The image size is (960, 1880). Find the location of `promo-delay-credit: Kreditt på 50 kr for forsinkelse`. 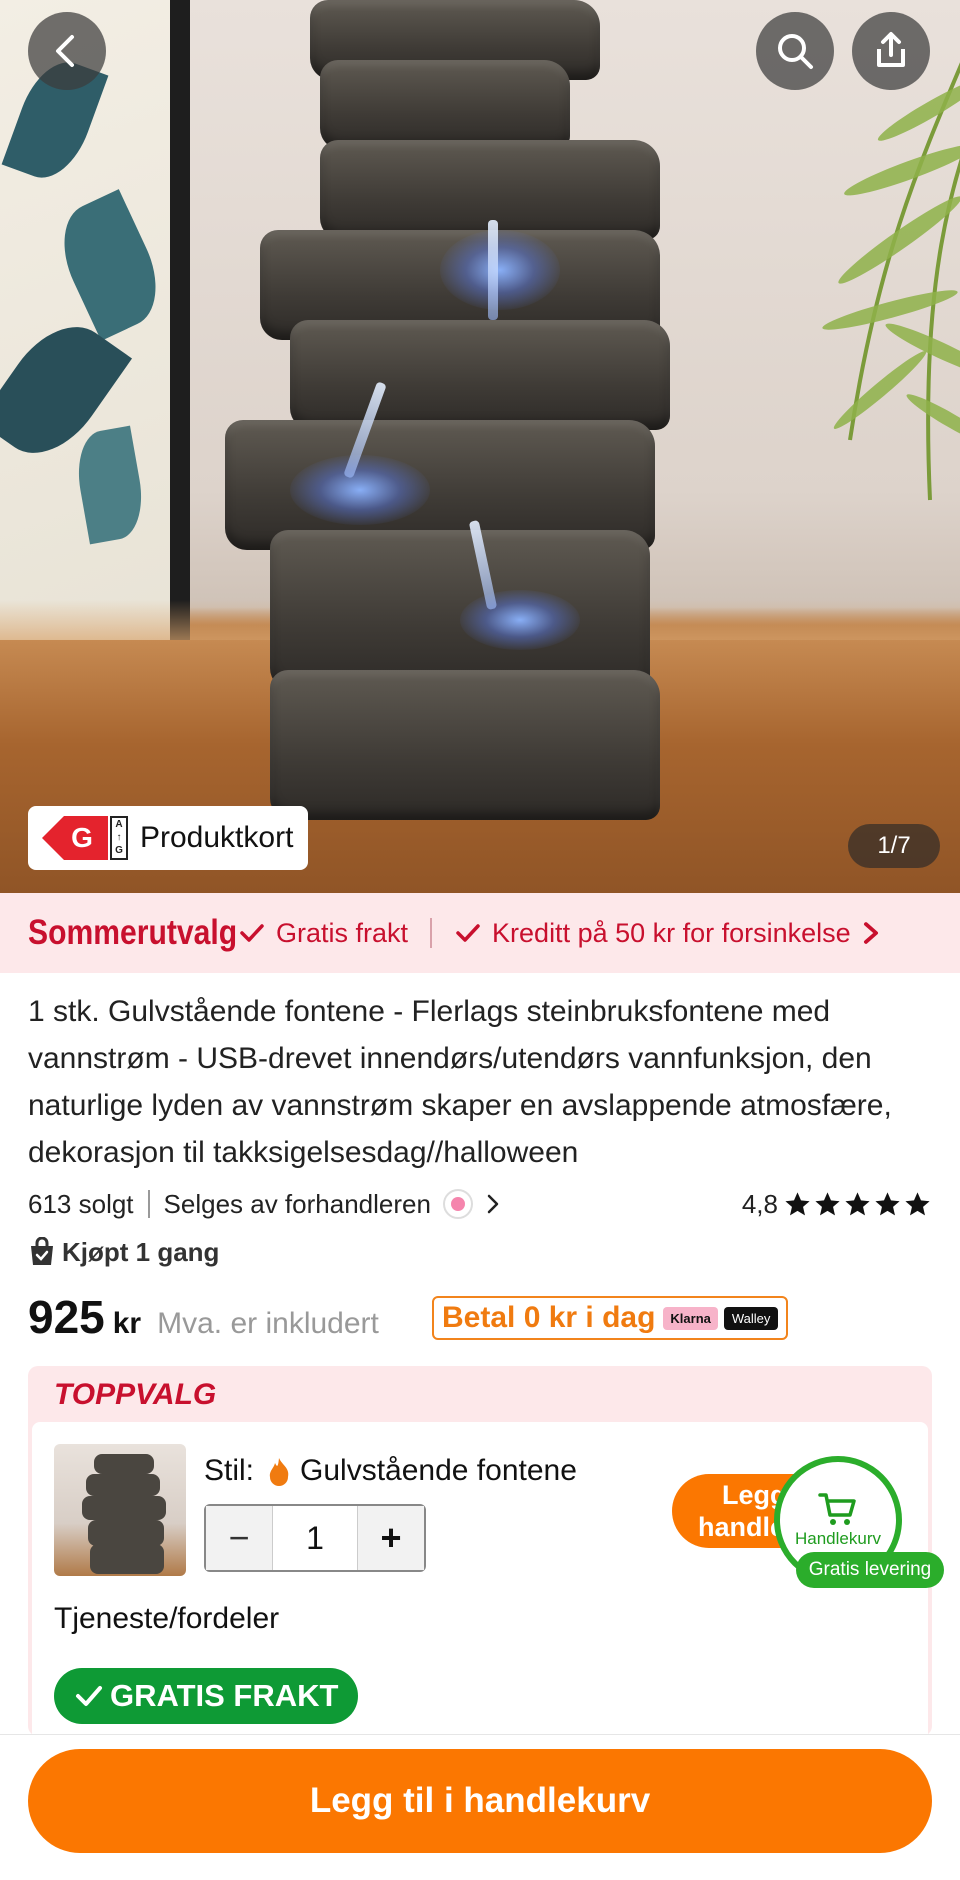

promo-delay-credit: Kreditt på 50 kr for forsinkelse is located at coordinates (674, 933).